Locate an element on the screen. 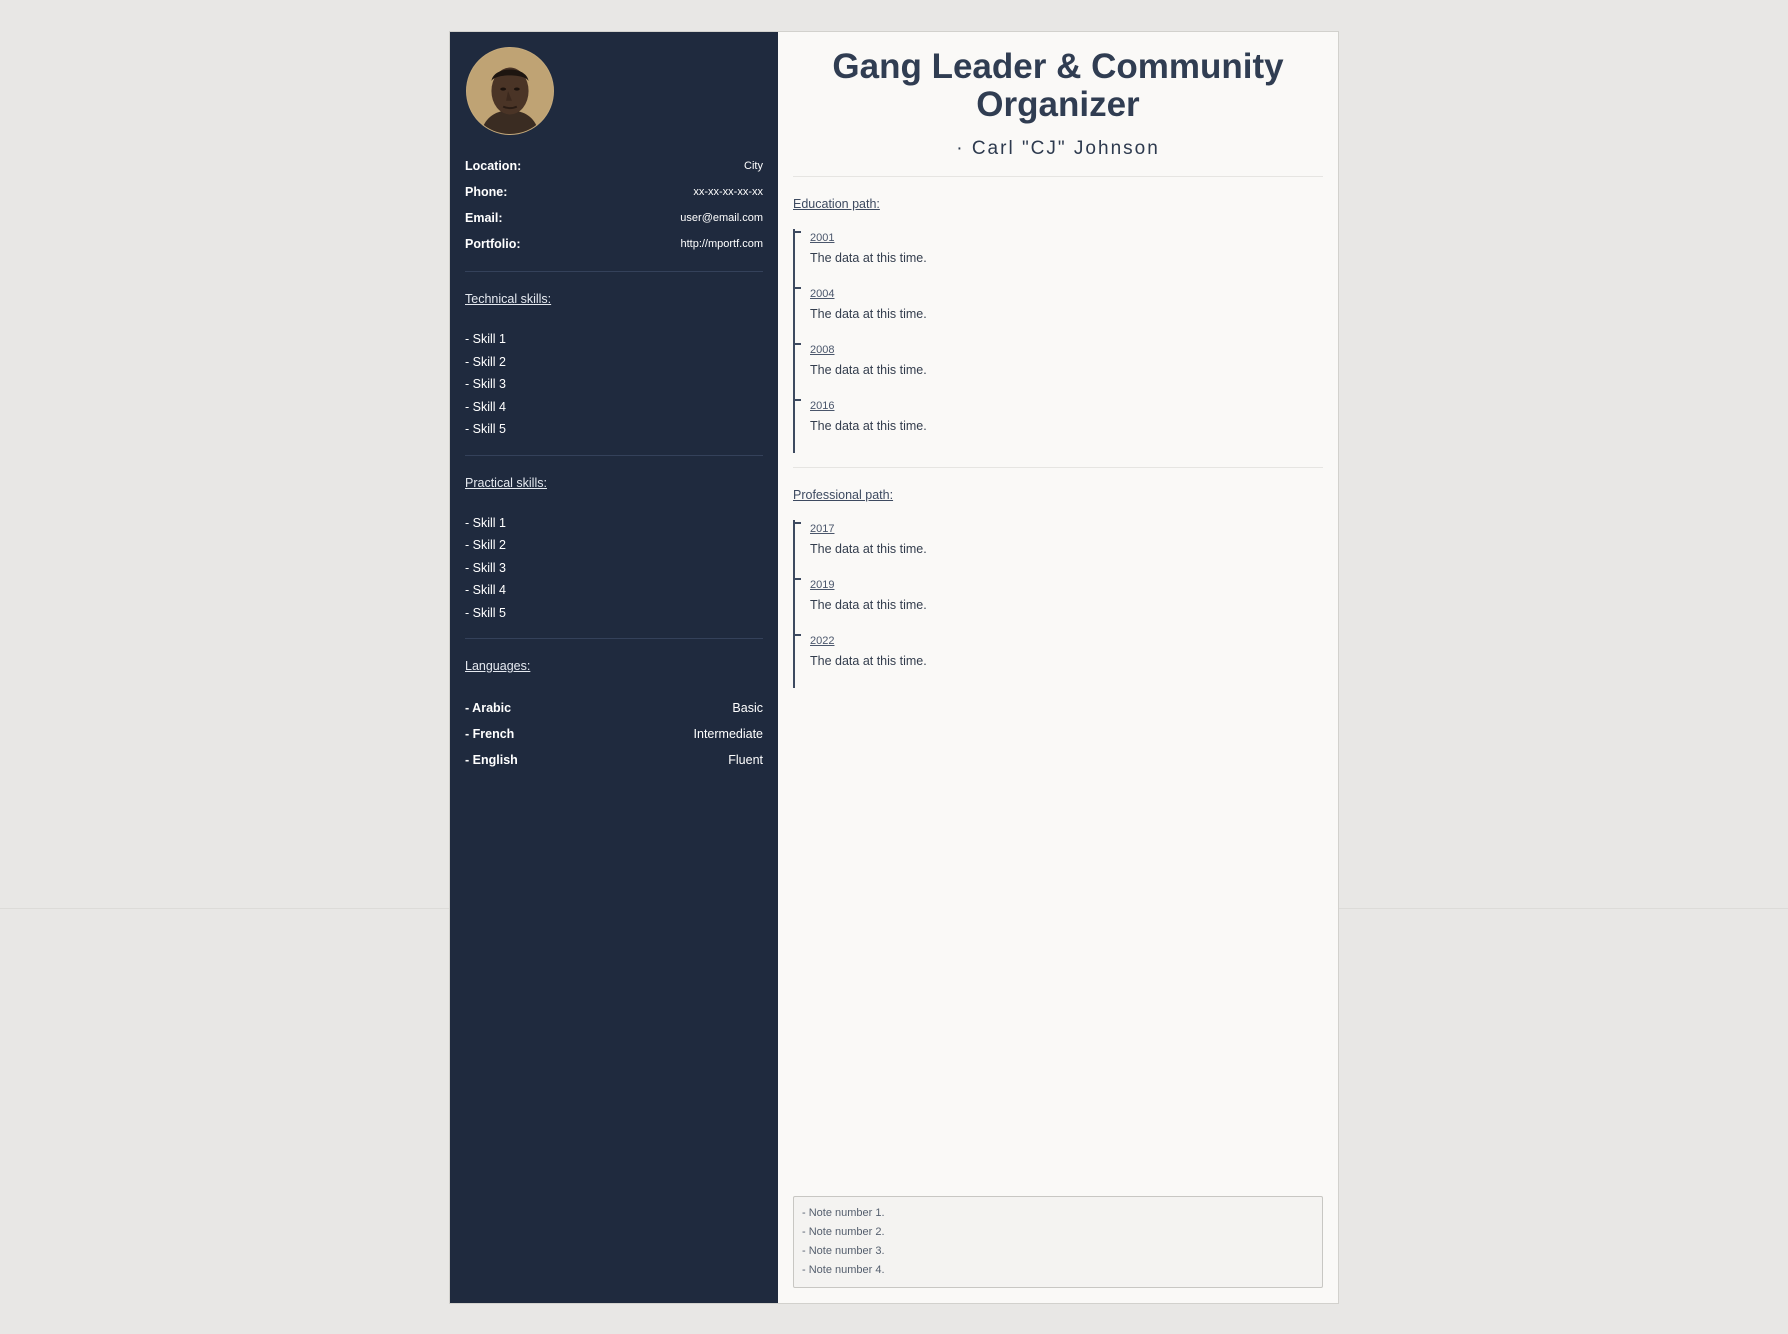 This screenshot has width=1788, height=1334. timeline-item: 2004 The data at this time. is located at coordinates (1058, 313).